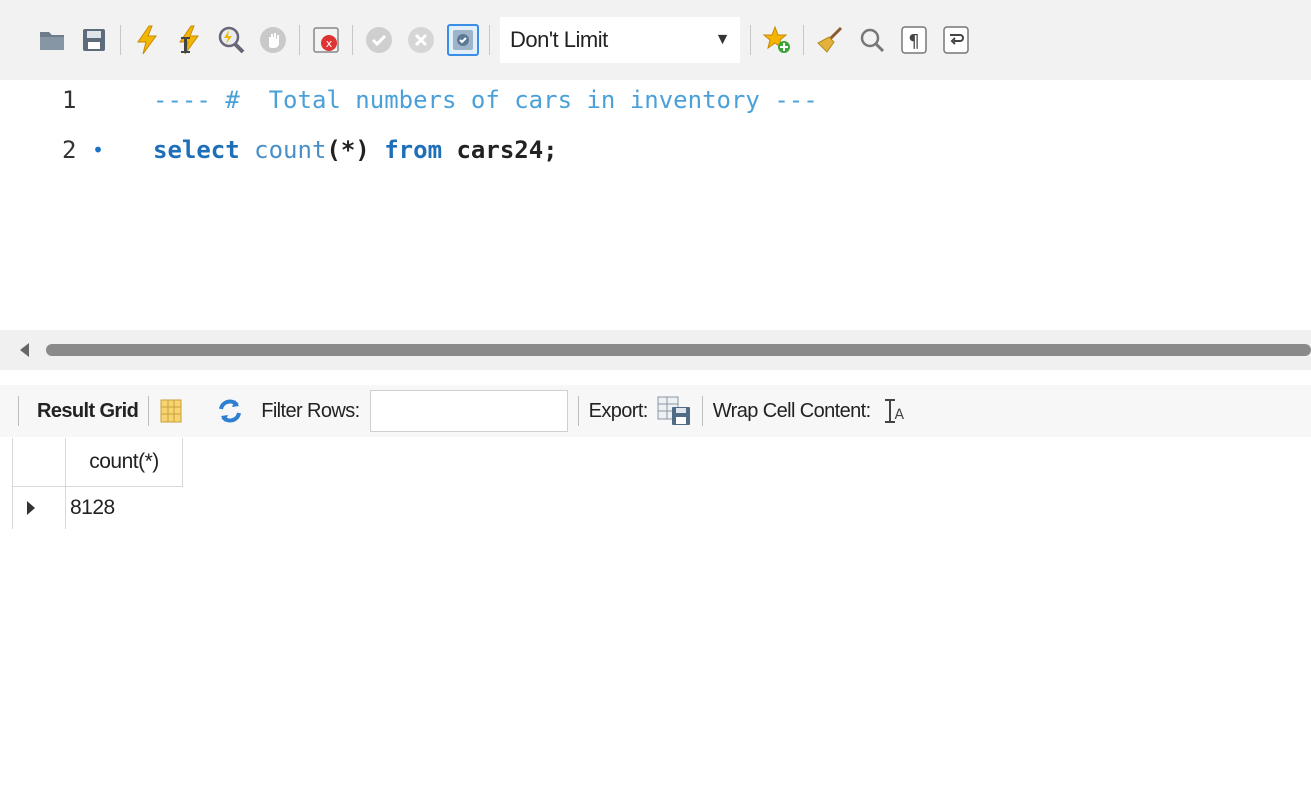 The width and height of the screenshot is (1311, 802). What do you see at coordinates (310, 410) in the screenshot?
I see `filter-rows-label: Filter Rows:` at bounding box center [310, 410].